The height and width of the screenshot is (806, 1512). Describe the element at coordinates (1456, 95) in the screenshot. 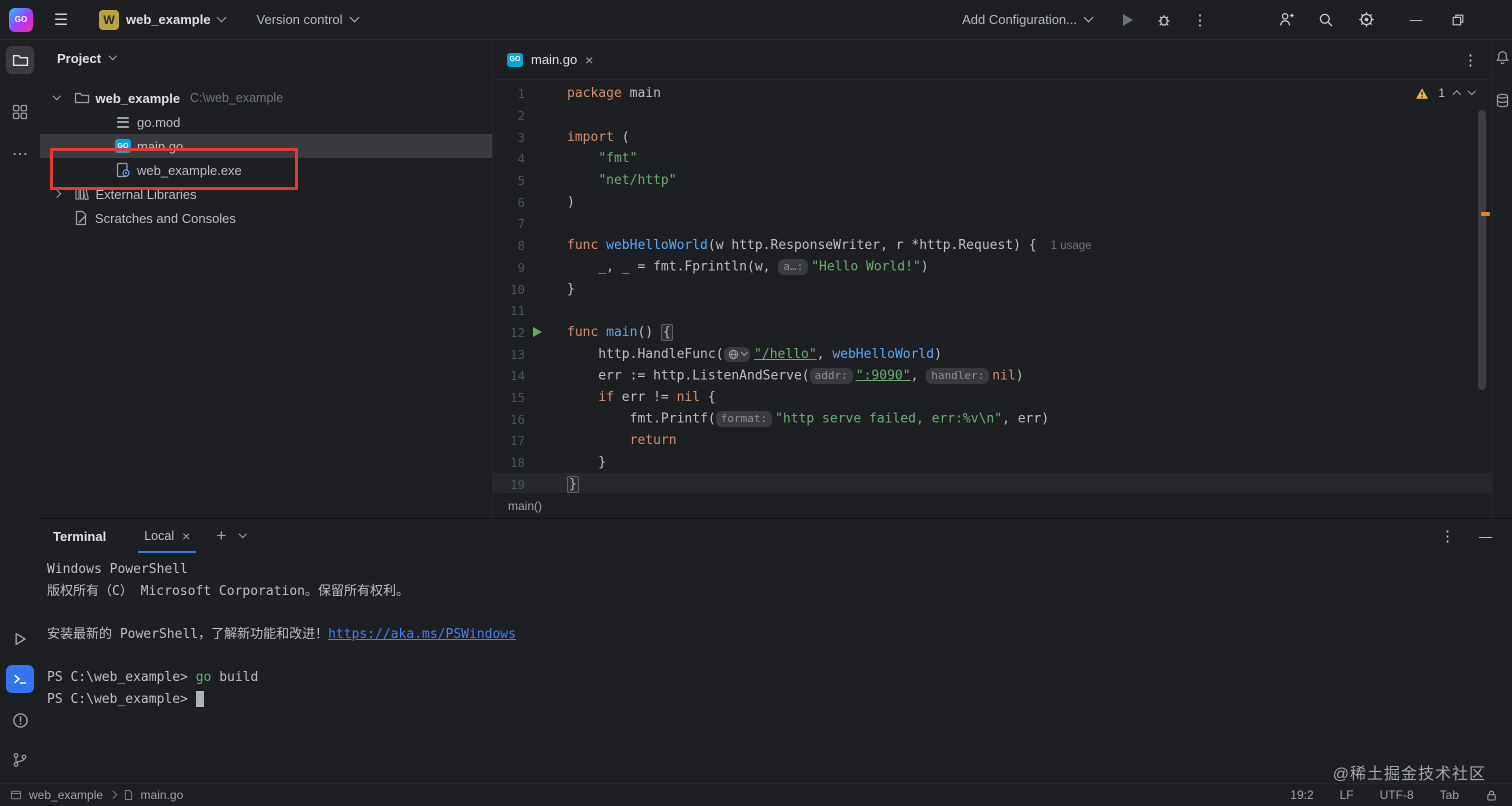

I see `chevron-up-icon` at that location.